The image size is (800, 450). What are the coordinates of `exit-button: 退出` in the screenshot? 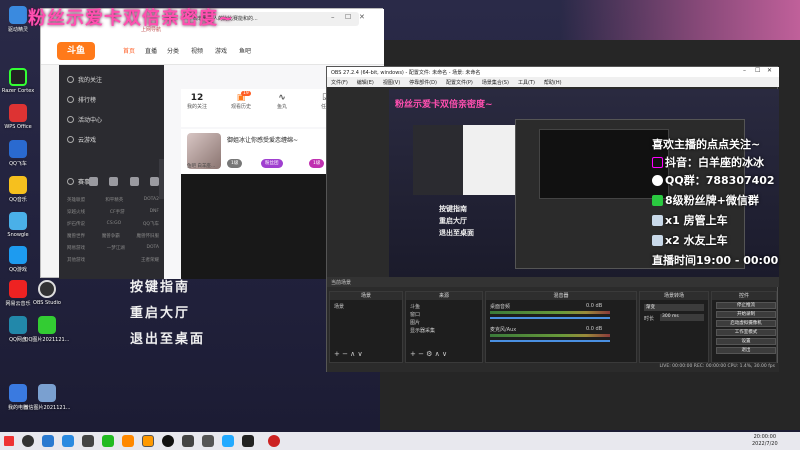 It's located at (746, 350).